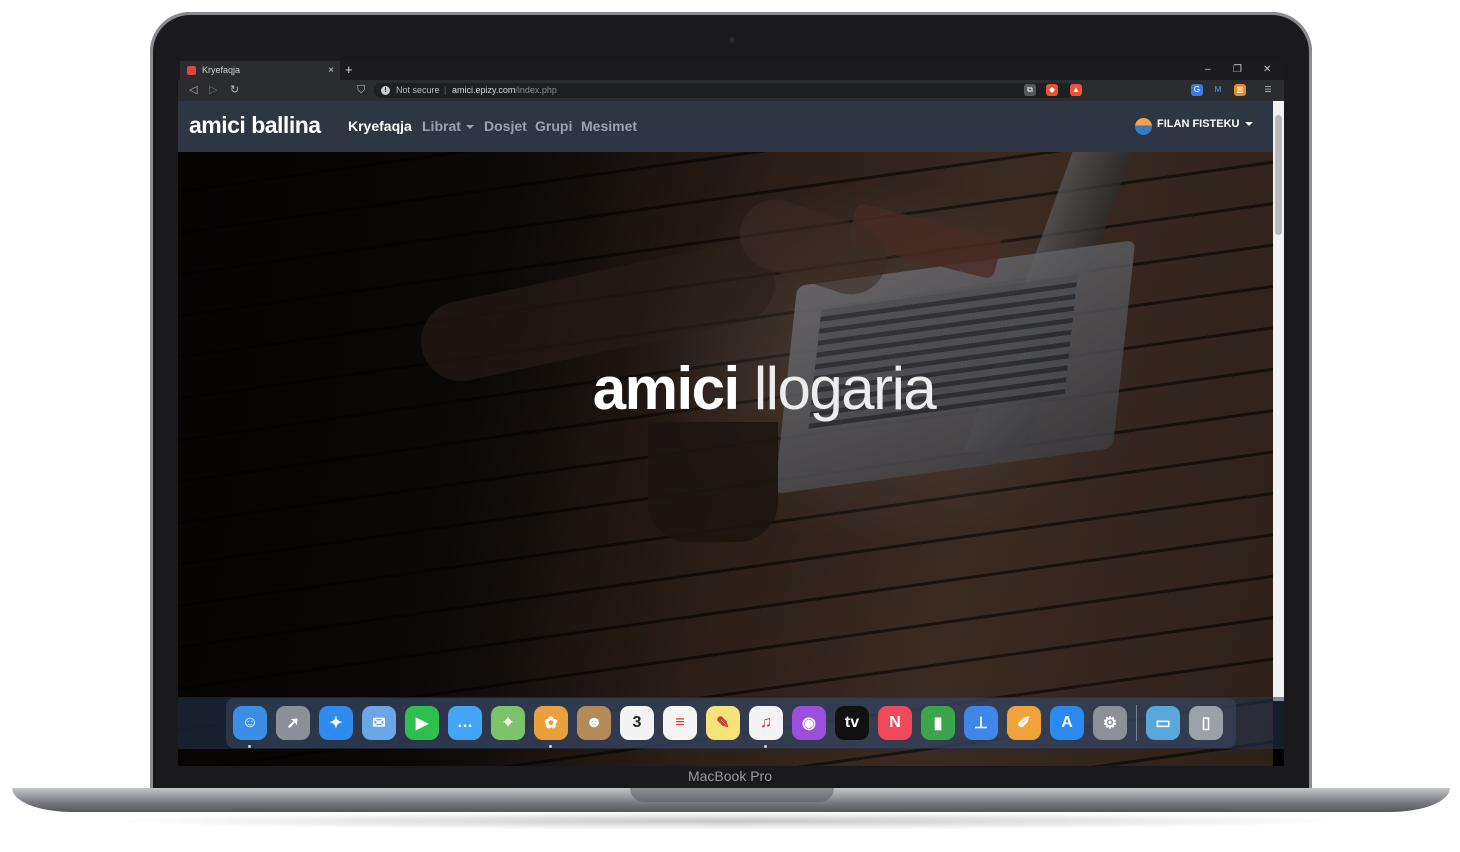 This screenshot has height=852, width=1460. What do you see at coordinates (609, 126) in the screenshot?
I see `nav-mesimet: Mesimet` at bounding box center [609, 126].